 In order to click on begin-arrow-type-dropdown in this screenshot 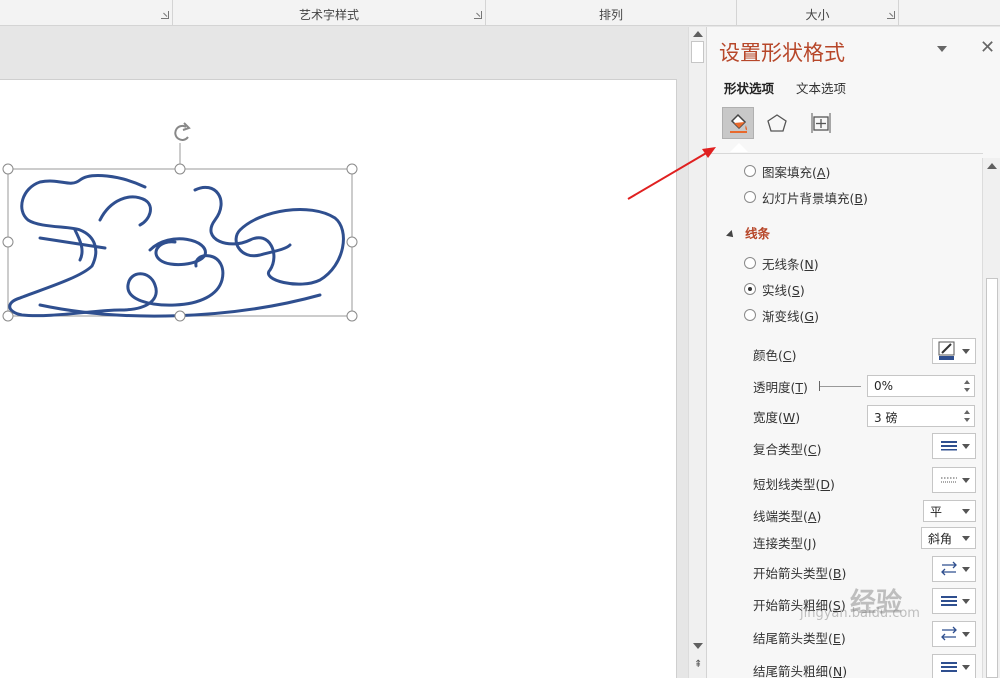, I will do `click(954, 569)`.